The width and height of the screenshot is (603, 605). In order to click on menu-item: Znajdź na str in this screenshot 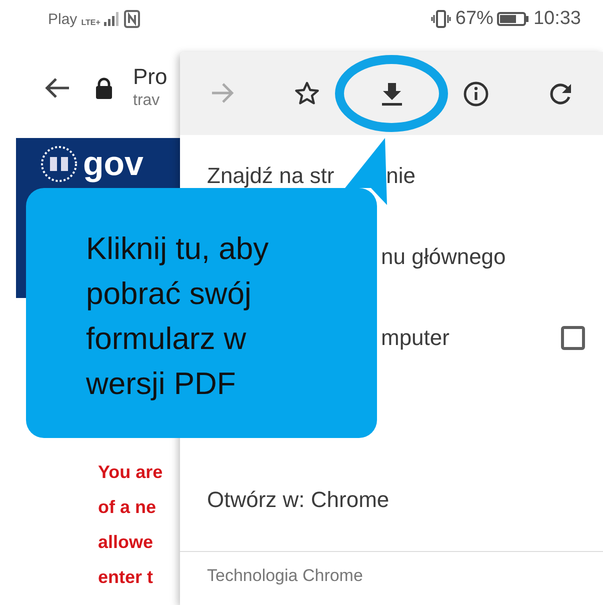, I will do `click(270, 175)`.